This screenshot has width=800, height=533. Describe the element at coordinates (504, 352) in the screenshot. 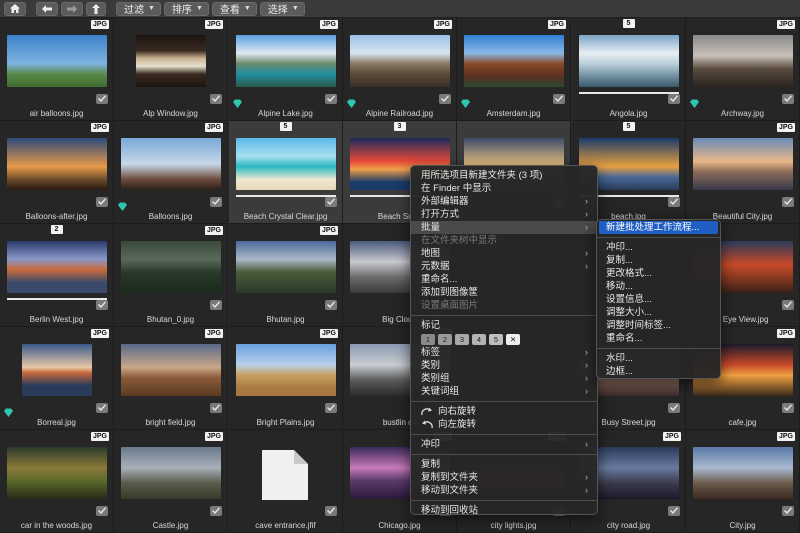

I see `menu-item-tags: 标签 ›` at that location.